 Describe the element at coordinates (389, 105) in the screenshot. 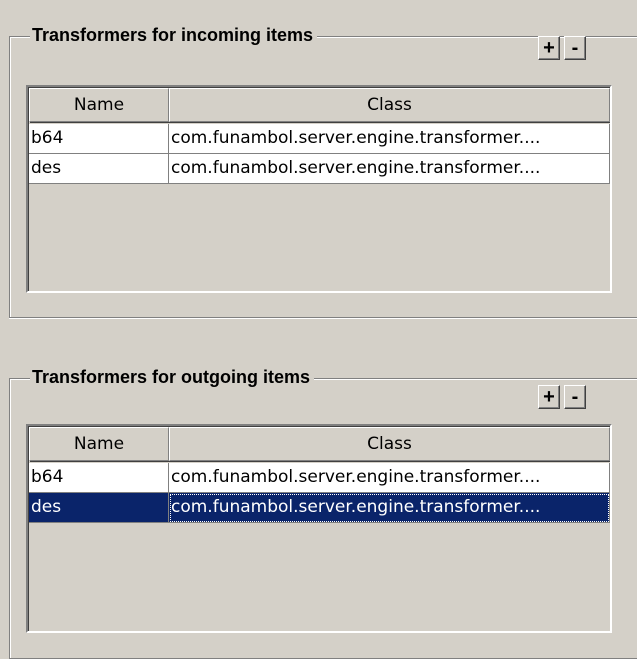

I see `incoming-class-column-header: Class` at that location.